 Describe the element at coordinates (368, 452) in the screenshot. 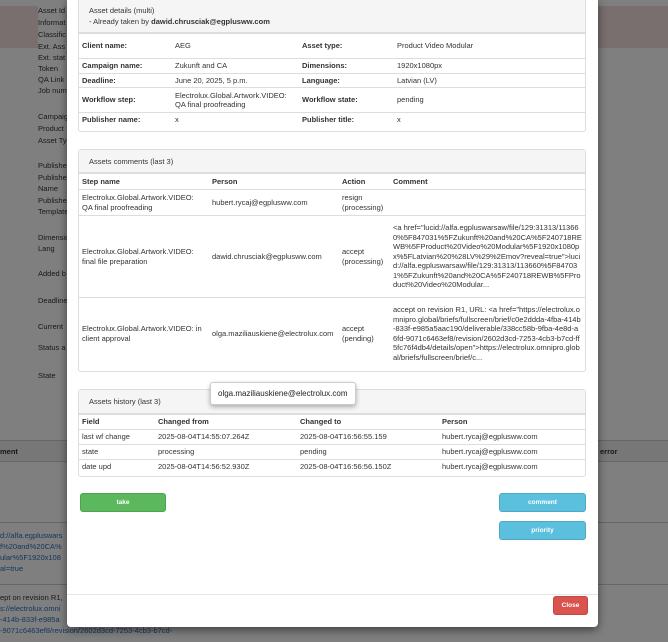

I see `history-to: pending` at that location.